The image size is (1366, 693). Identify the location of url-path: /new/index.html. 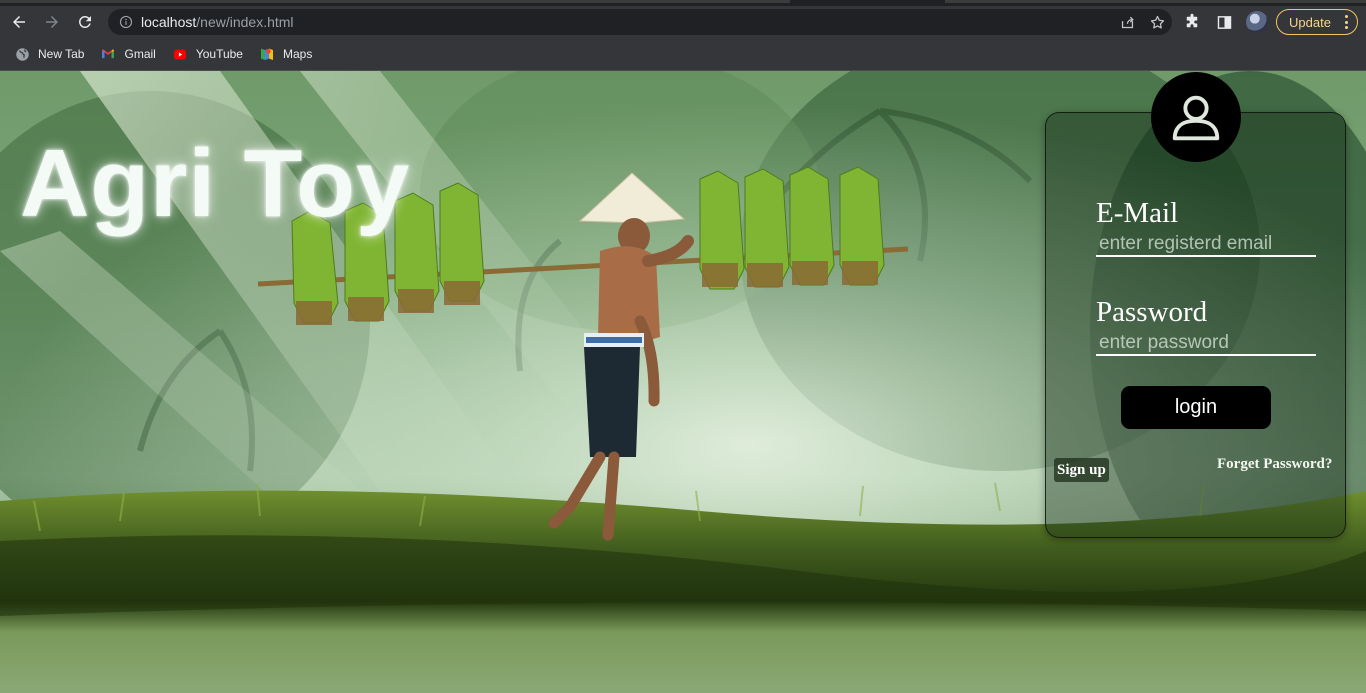
(245, 22).